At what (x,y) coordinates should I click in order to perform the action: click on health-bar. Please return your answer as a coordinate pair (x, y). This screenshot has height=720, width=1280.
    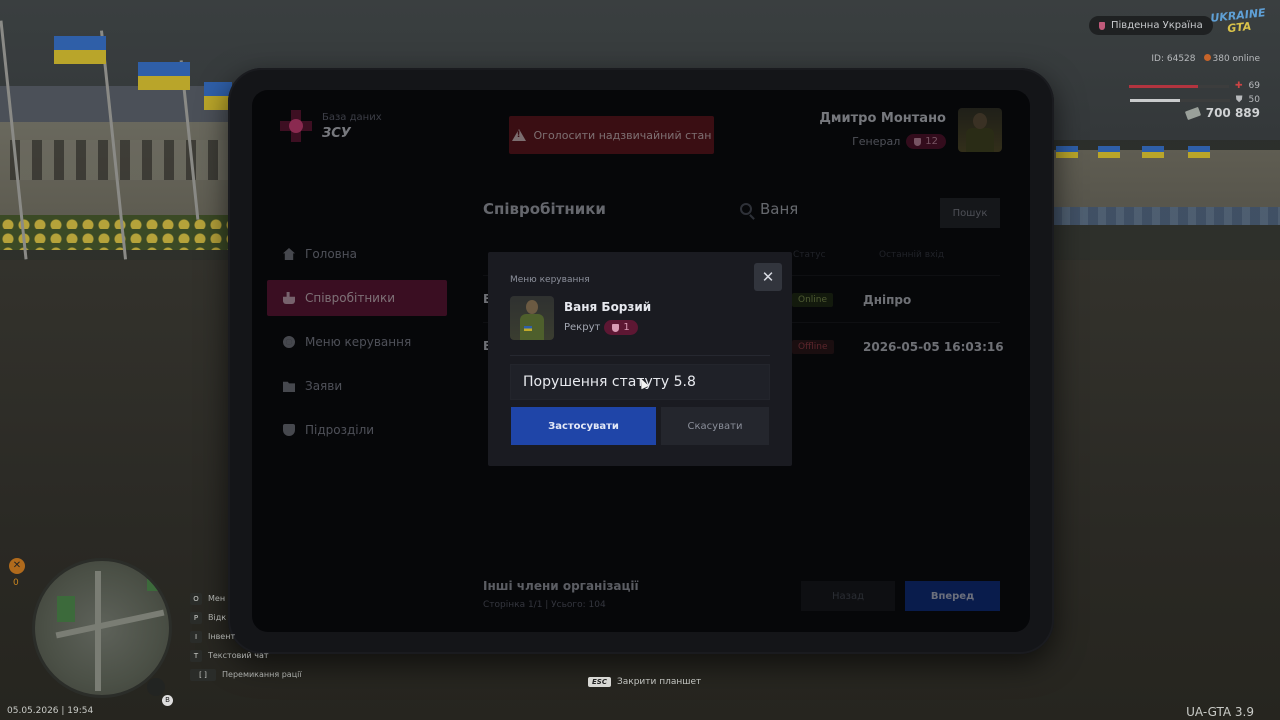
    Looking at the image, I should click on (1163, 86).